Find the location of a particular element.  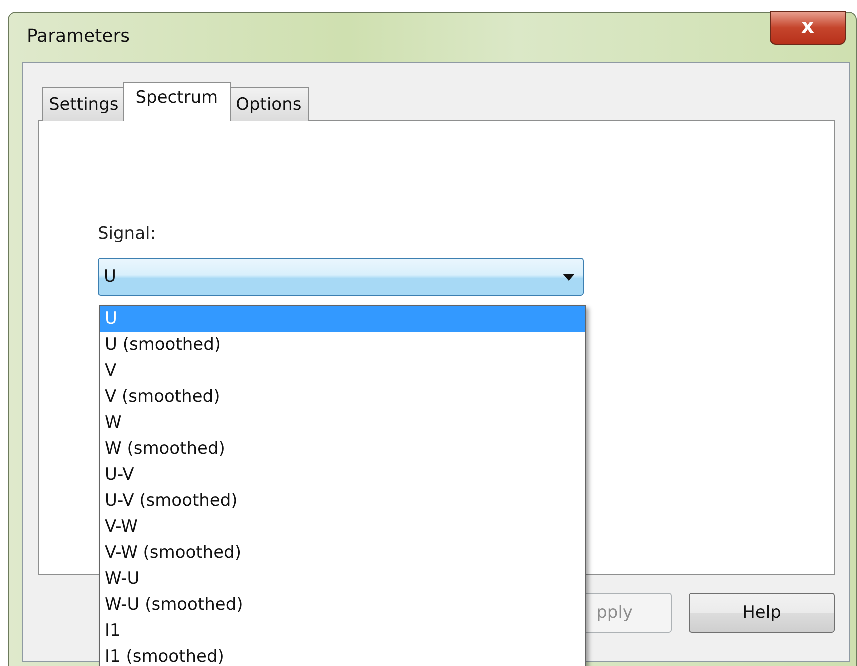

dropdown-option: V is located at coordinates (342, 371).